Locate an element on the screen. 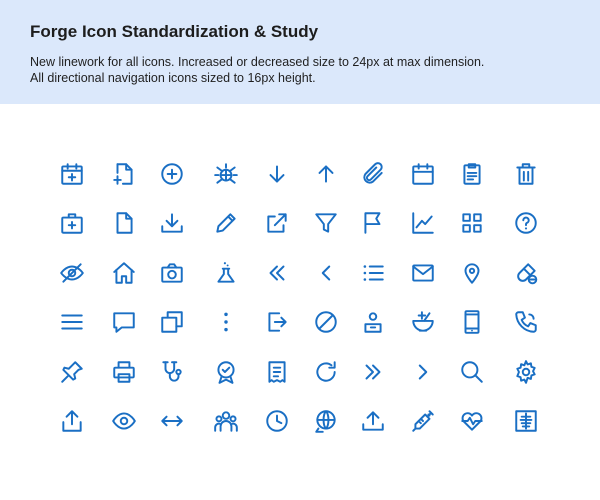 The image size is (600, 500). chat-bubble-icon is located at coordinates (124, 322).